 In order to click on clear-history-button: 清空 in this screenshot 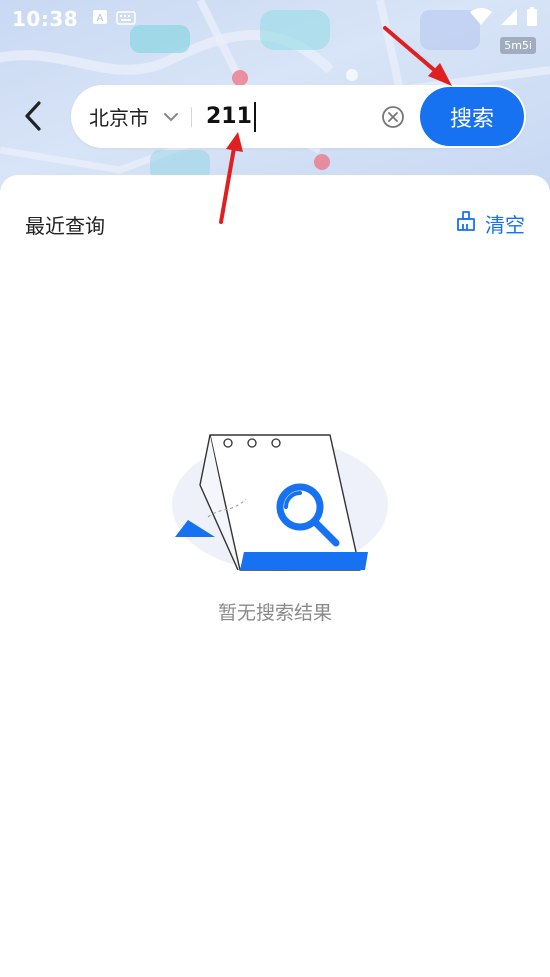, I will do `click(490, 223)`.